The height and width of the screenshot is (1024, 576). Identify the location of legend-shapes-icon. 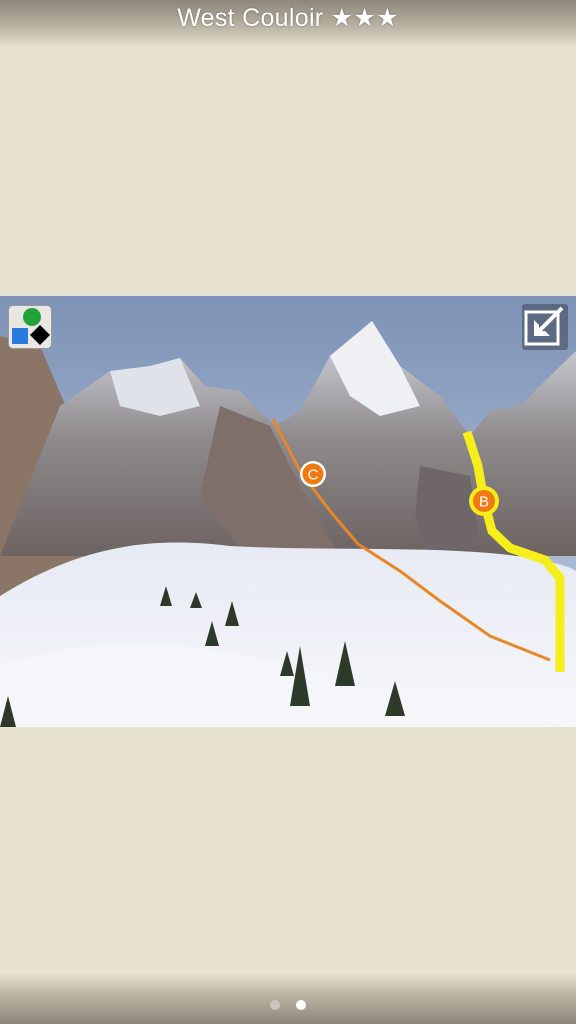
(31, 326).